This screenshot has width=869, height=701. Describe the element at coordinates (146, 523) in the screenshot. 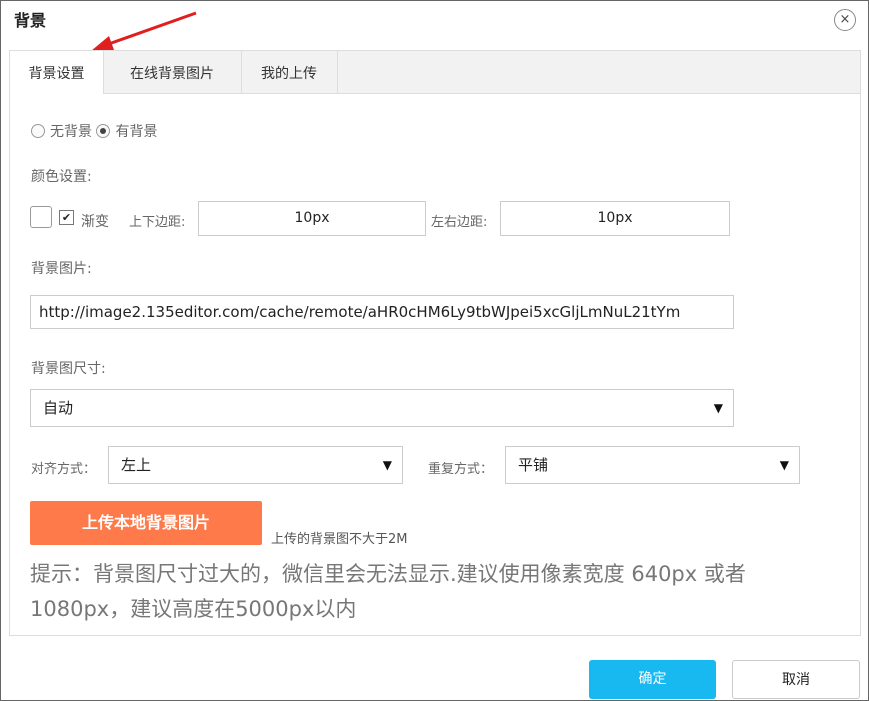

I see `upload-local-image-button: 上传本地背景图片` at that location.